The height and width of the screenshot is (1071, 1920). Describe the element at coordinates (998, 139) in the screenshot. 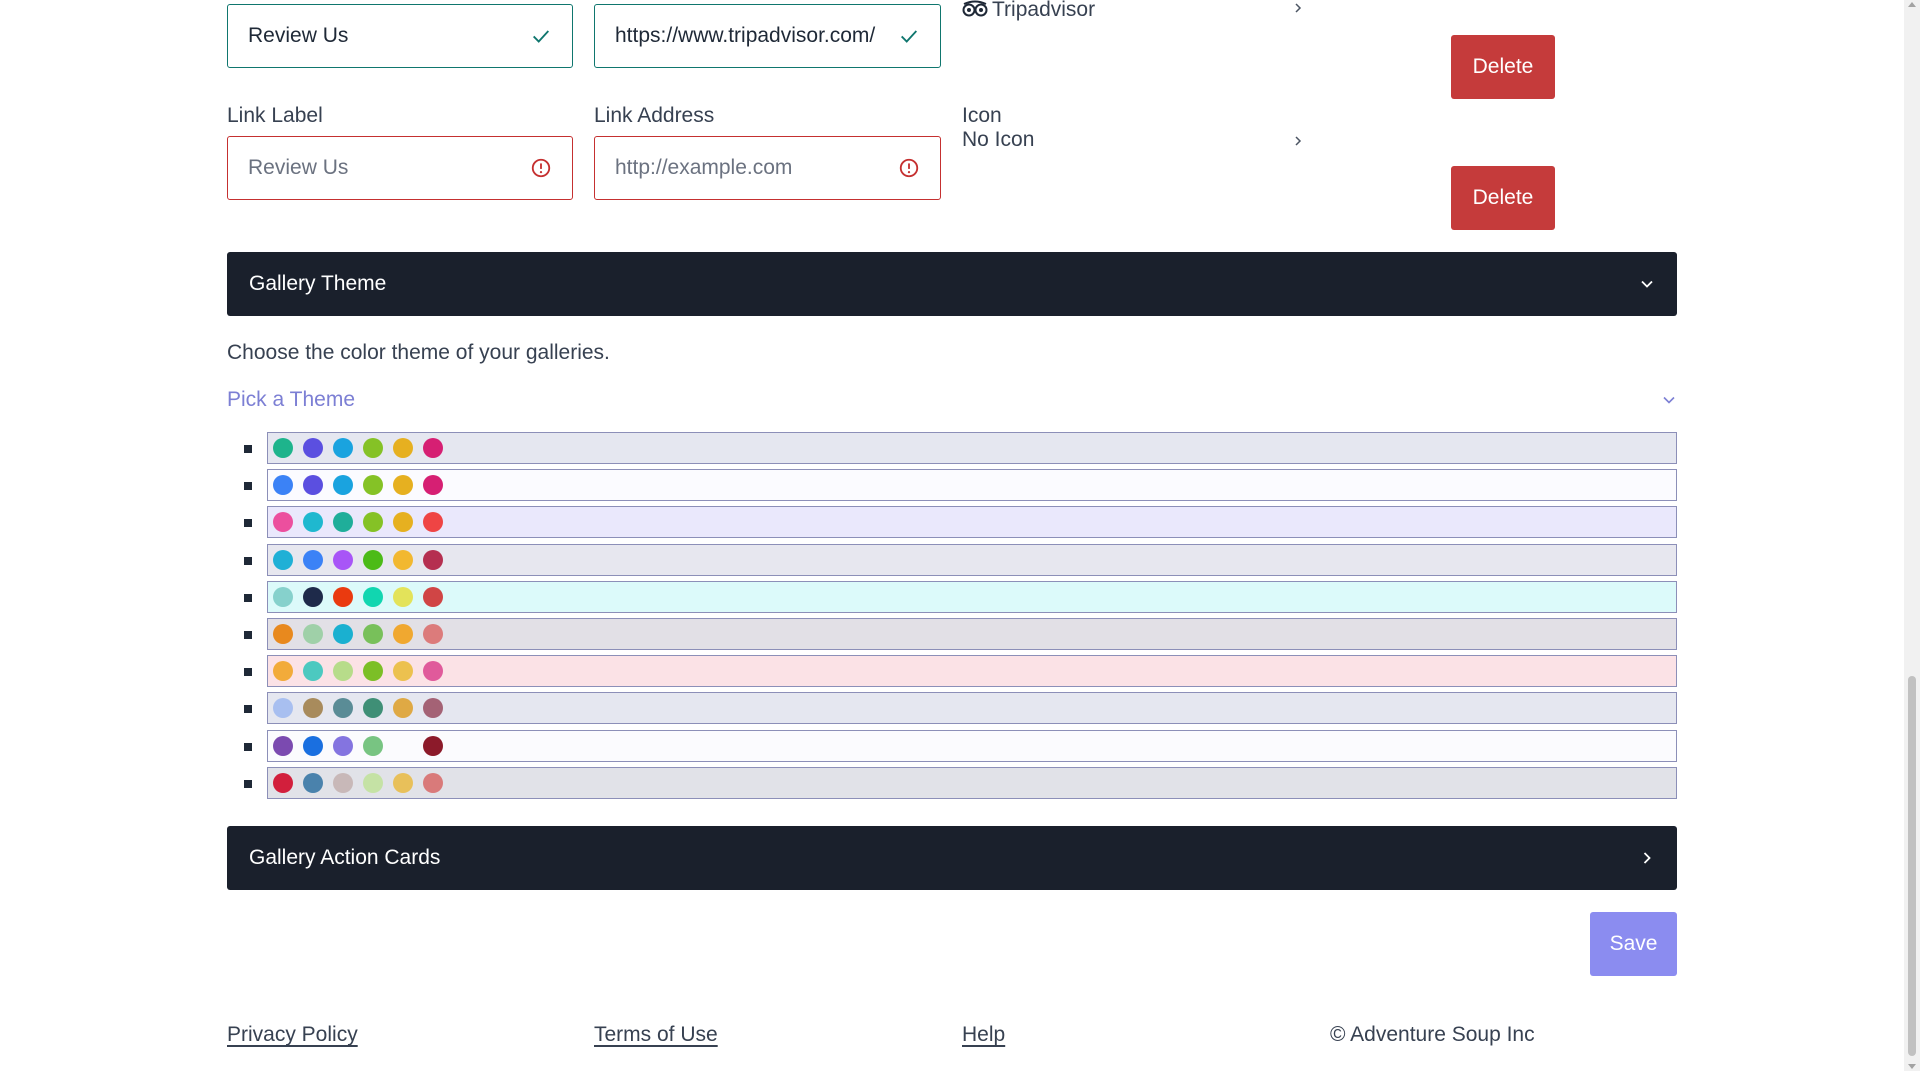

I see `icon-select-value: No Icon` at that location.